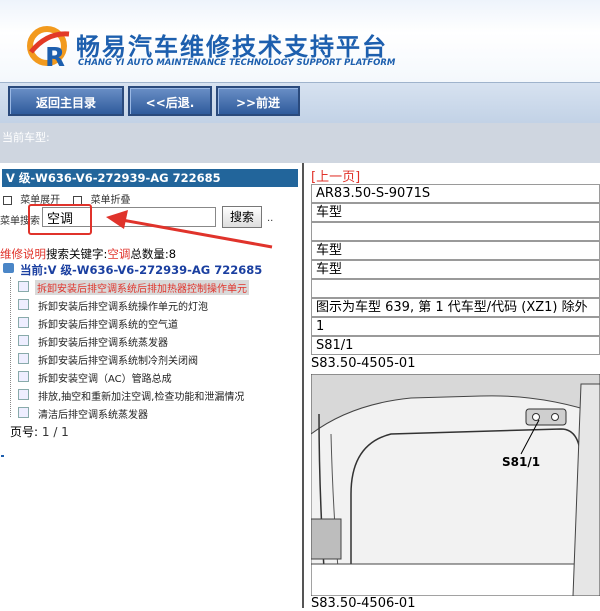  What do you see at coordinates (7, 200) in the screenshot?
I see `expand-icon` at bounding box center [7, 200].